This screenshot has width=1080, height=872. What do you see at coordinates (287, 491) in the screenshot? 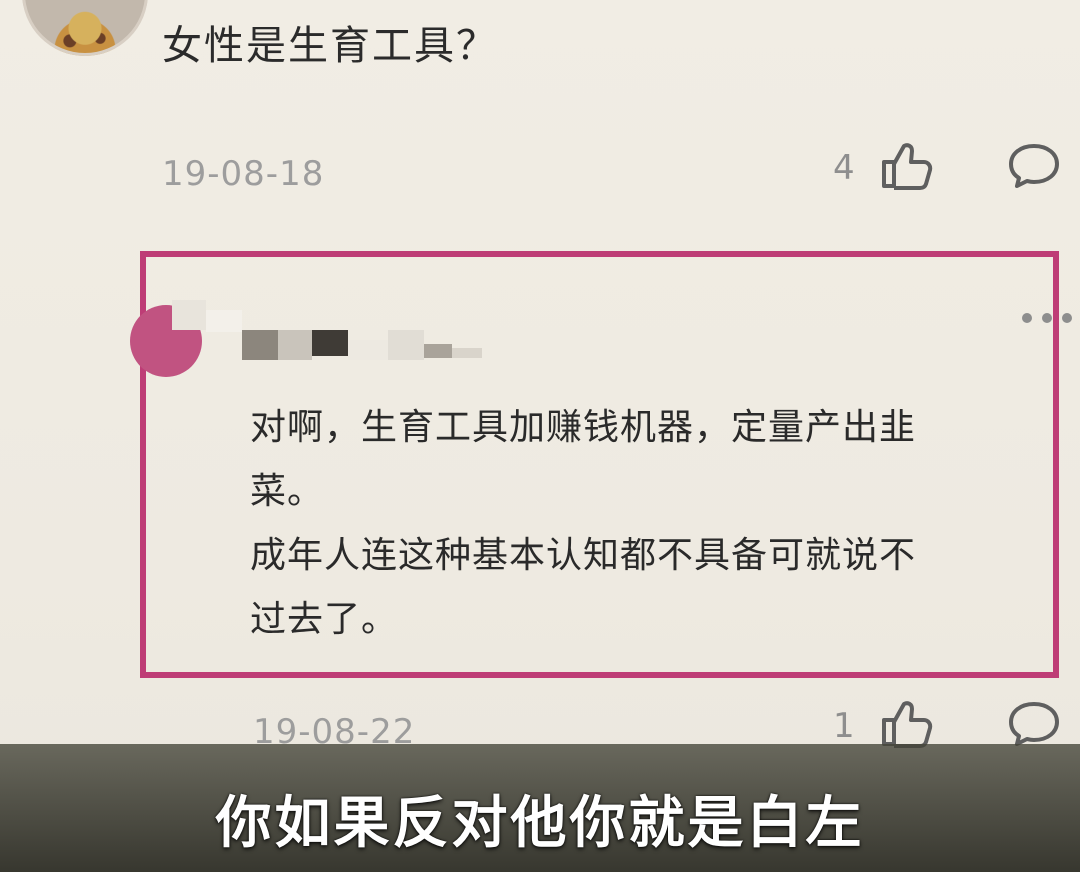
I see `reply-text-line: 菜。` at bounding box center [287, 491].